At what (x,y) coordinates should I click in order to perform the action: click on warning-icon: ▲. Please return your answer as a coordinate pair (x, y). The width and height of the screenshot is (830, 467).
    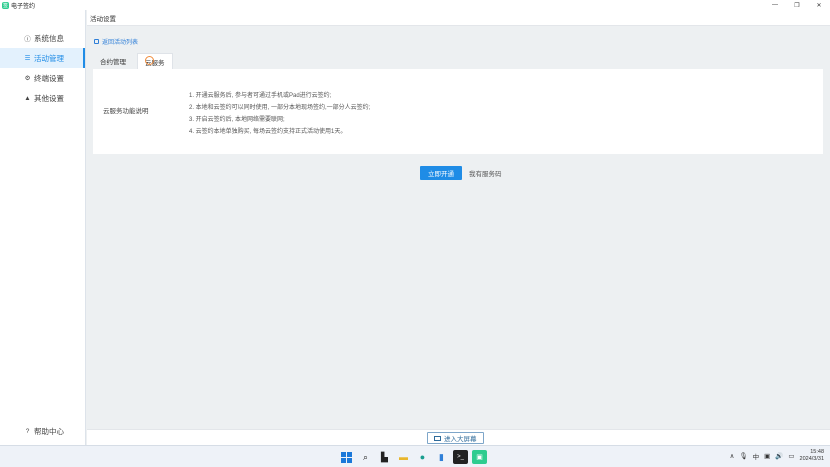
    Looking at the image, I should click on (27, 98).